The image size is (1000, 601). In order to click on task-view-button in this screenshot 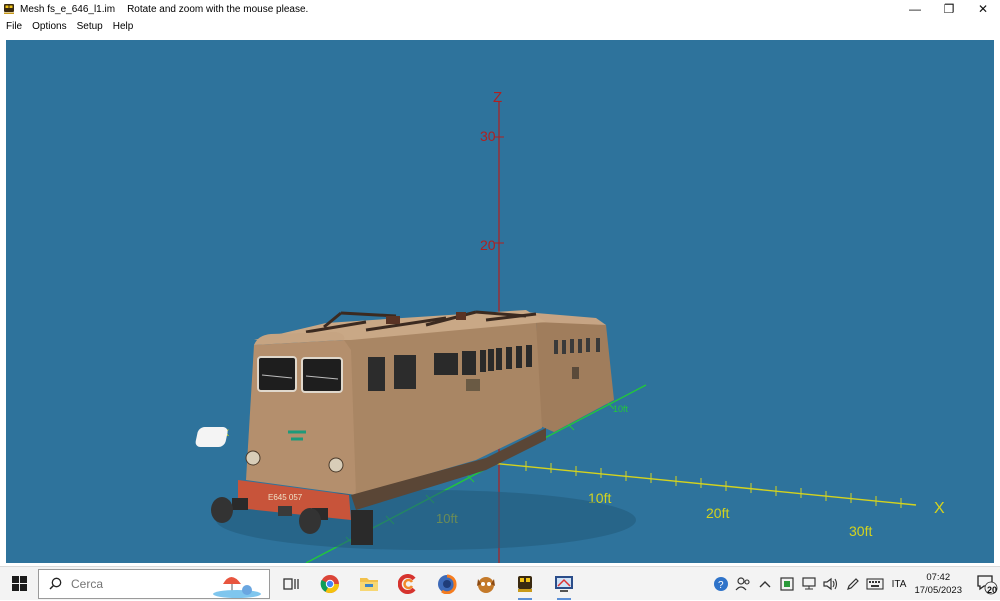, I will do `click(291, 584)`.